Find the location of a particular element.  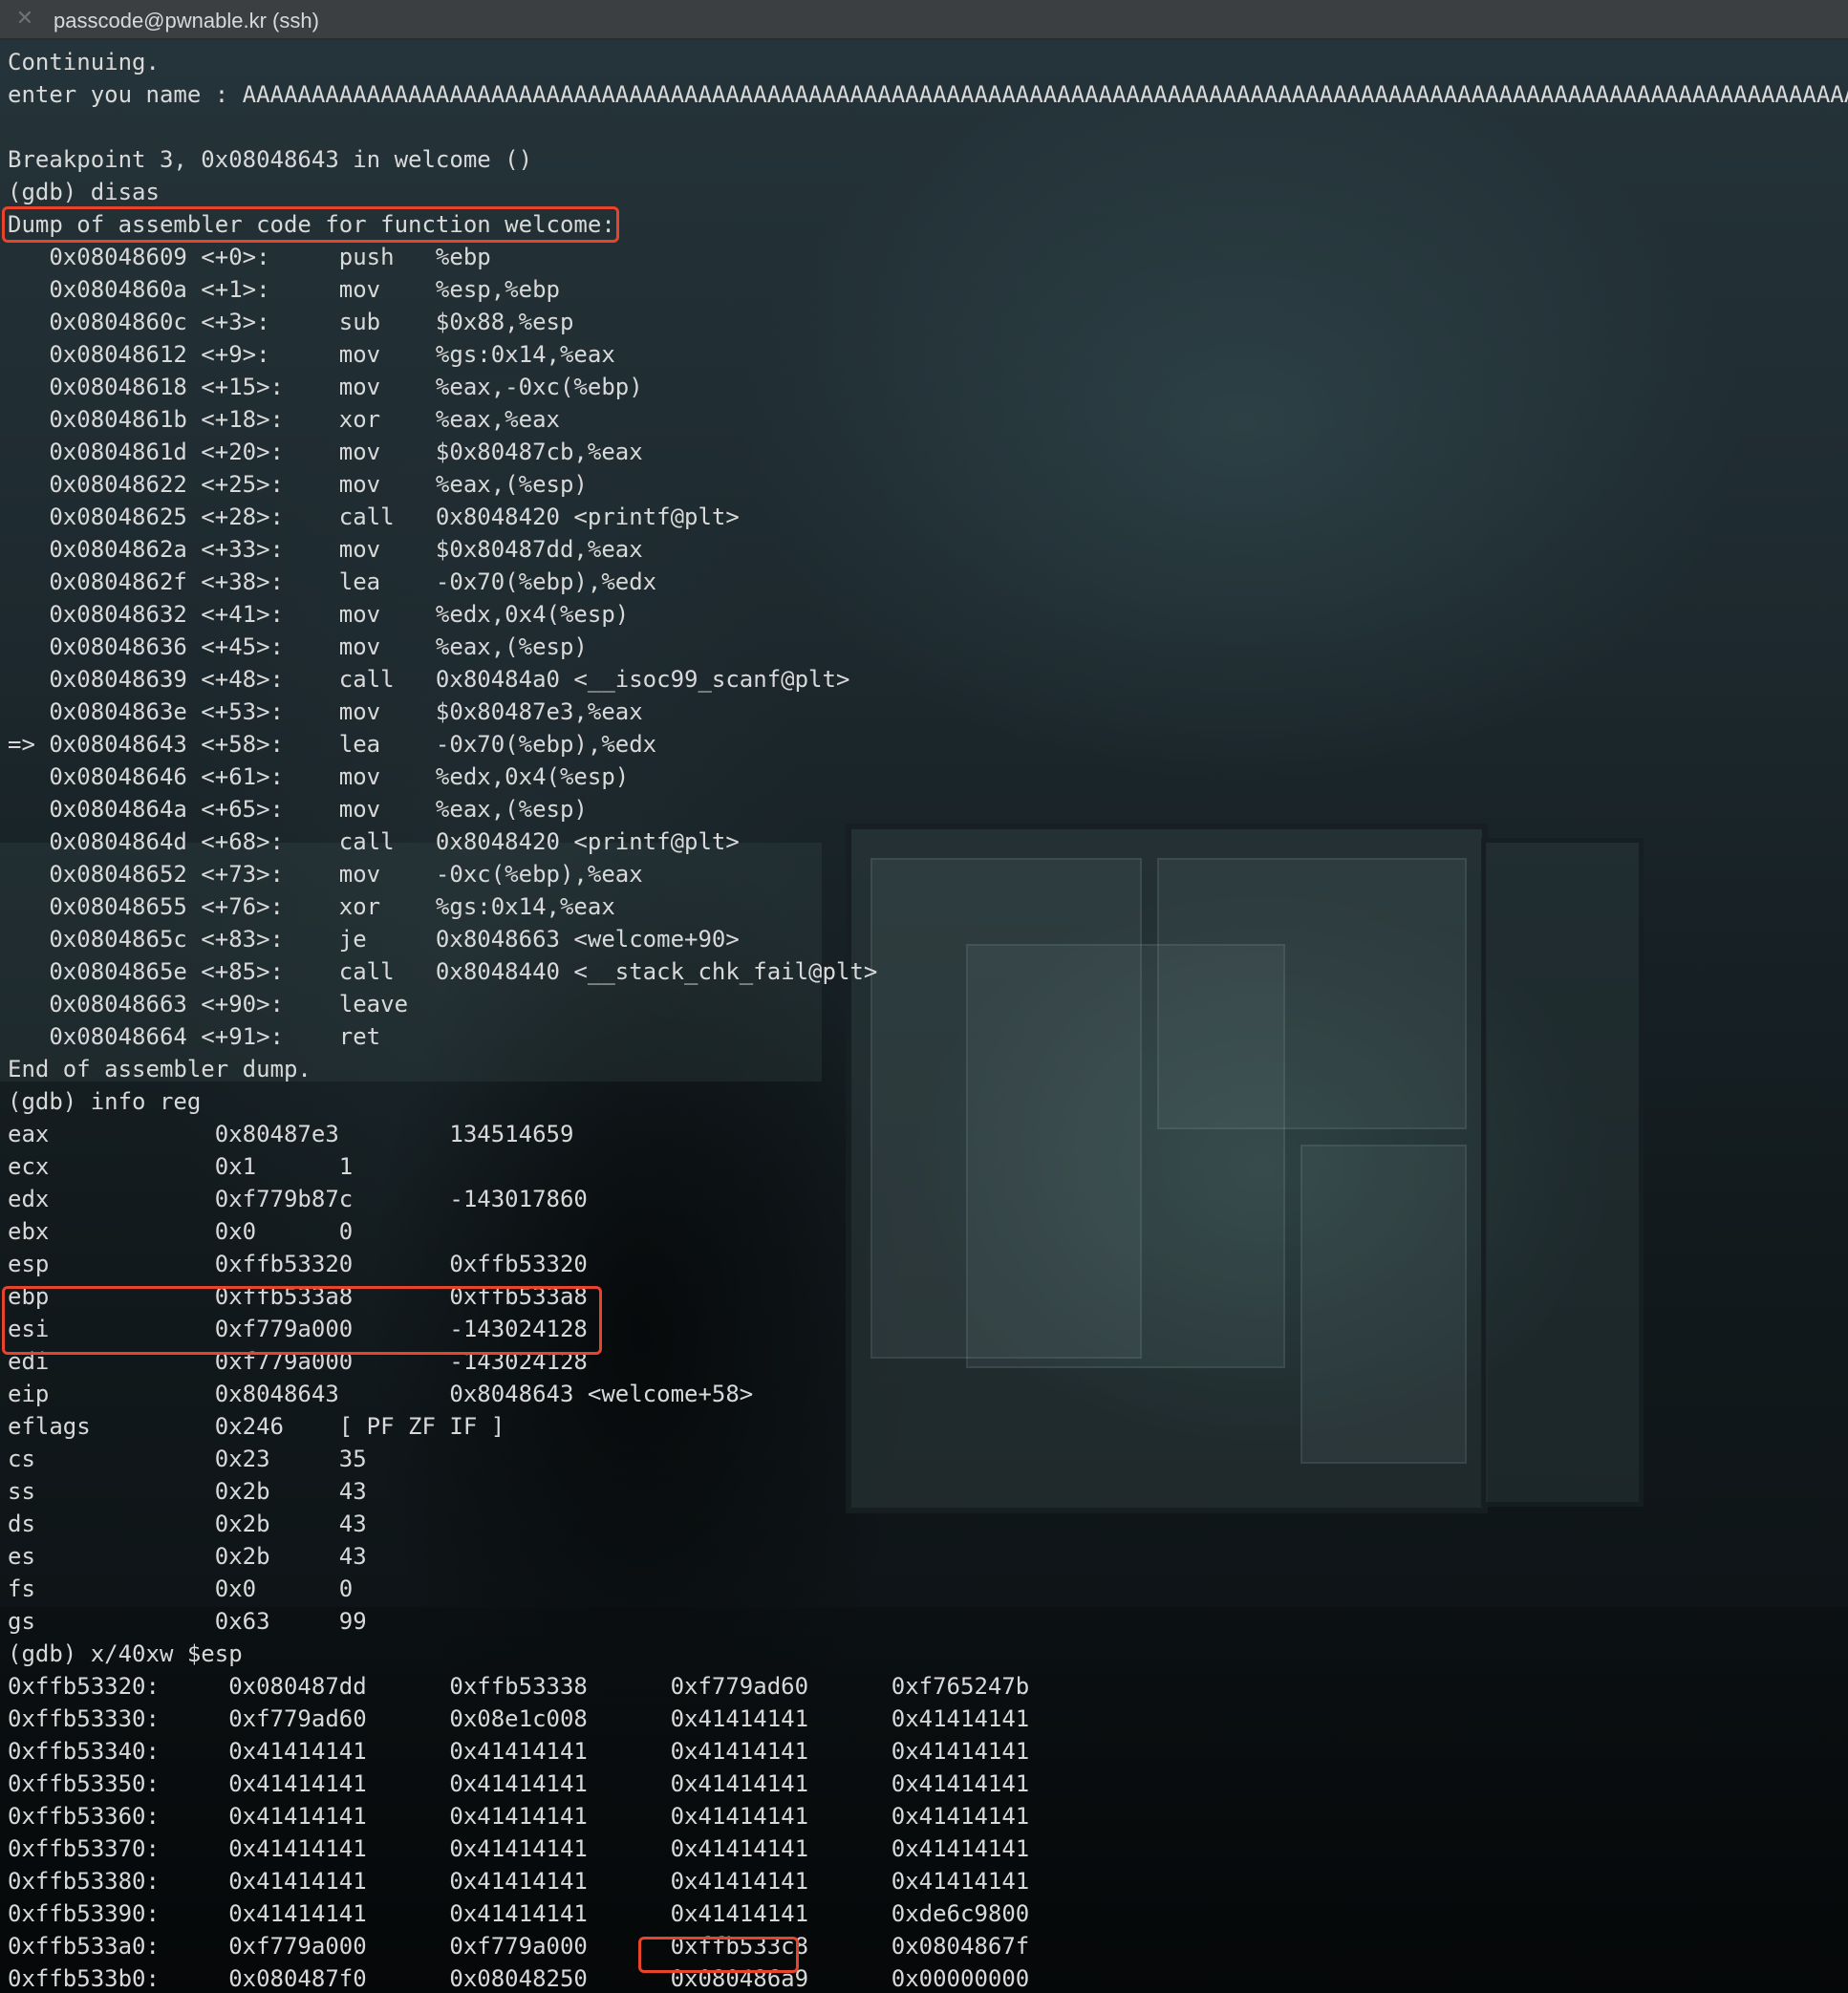

terminal-line: gs 0x63 99 is located at coordinates (187, 1622).